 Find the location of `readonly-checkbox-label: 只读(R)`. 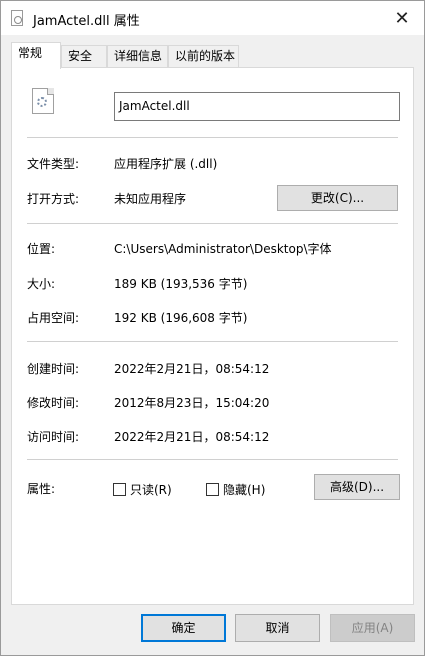

readonly-checkbox-label: 只读(R) is located at coordinates (151, 490).